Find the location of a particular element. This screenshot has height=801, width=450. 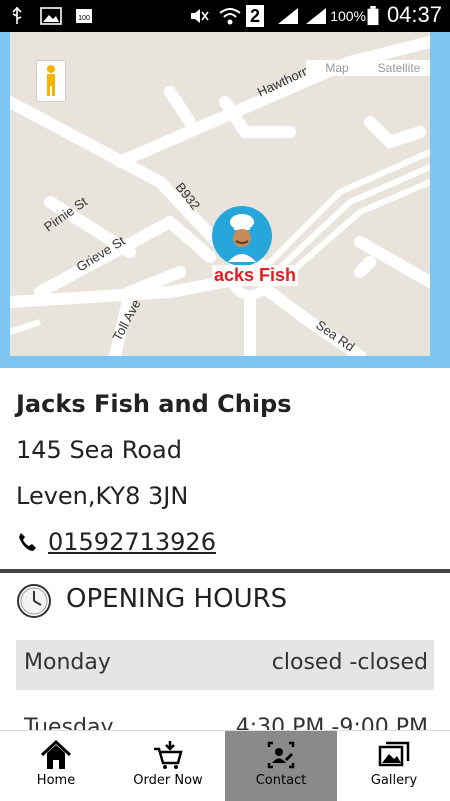

address-line2: Leven,KY8 3JN is located at coordinates (102, 496).